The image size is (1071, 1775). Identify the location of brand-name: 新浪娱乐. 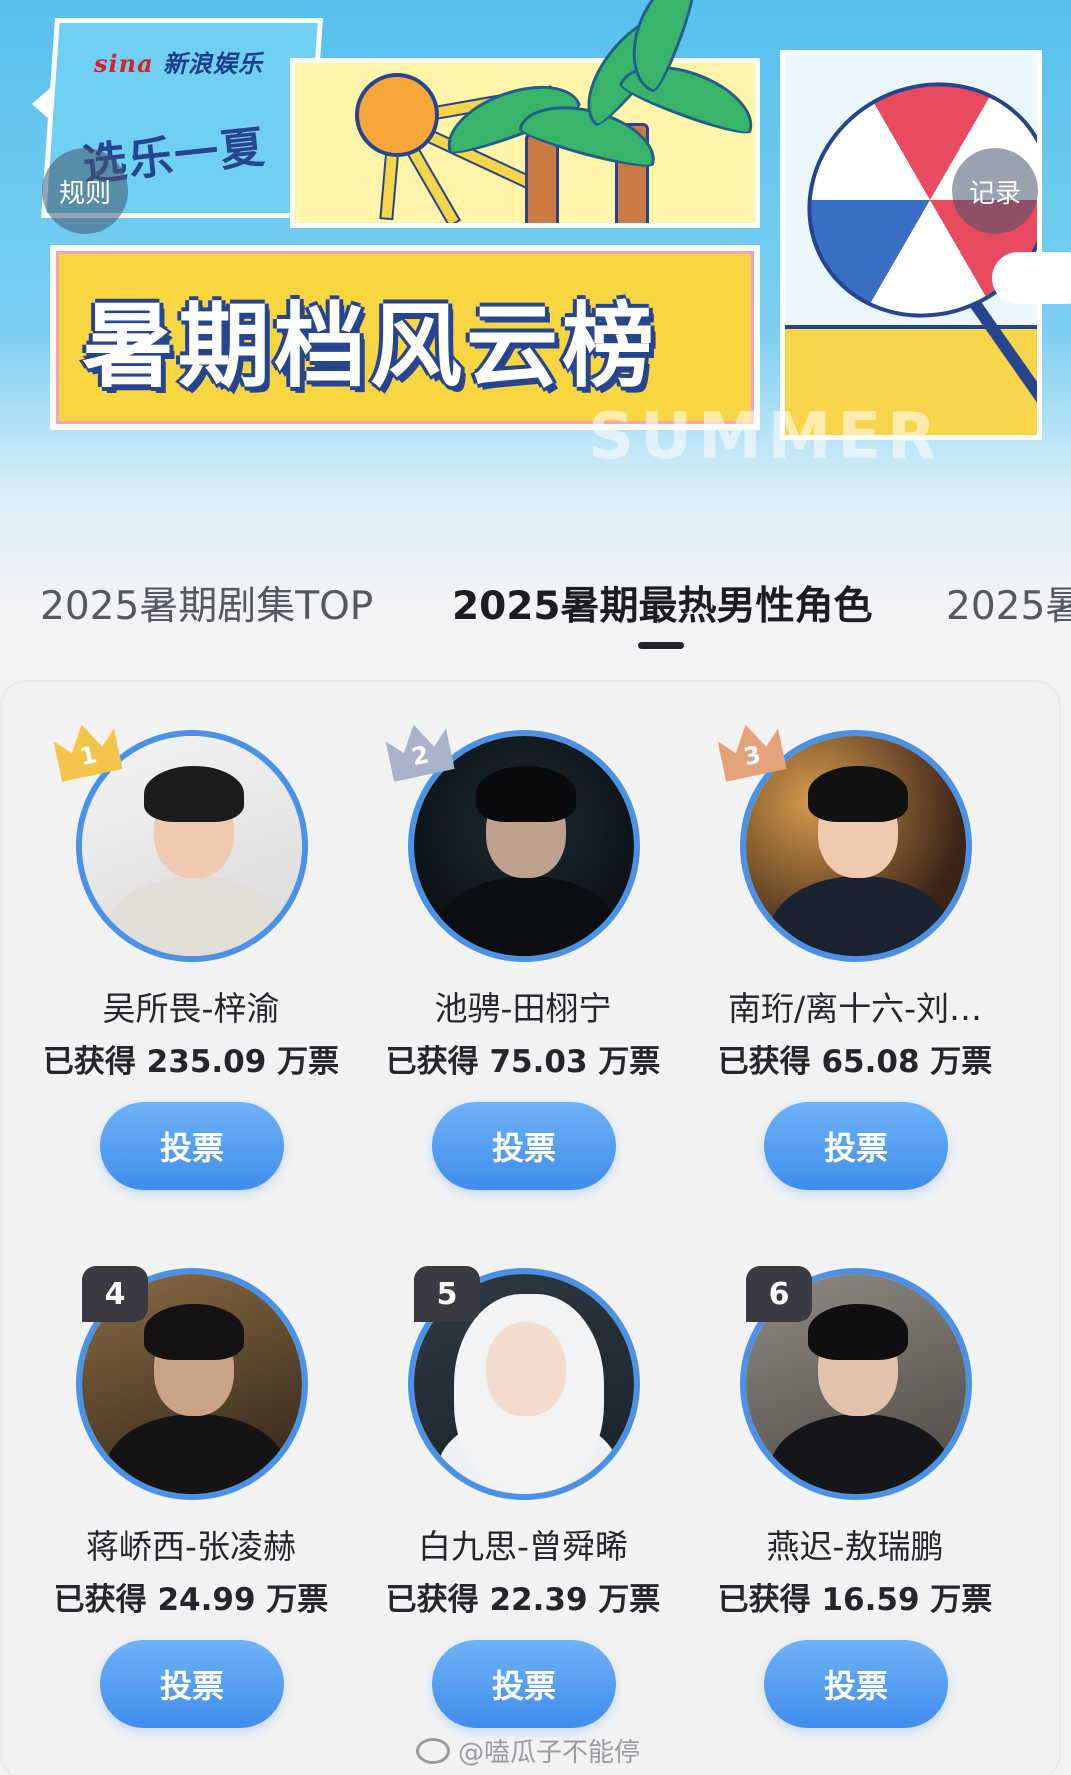
(213, 63).